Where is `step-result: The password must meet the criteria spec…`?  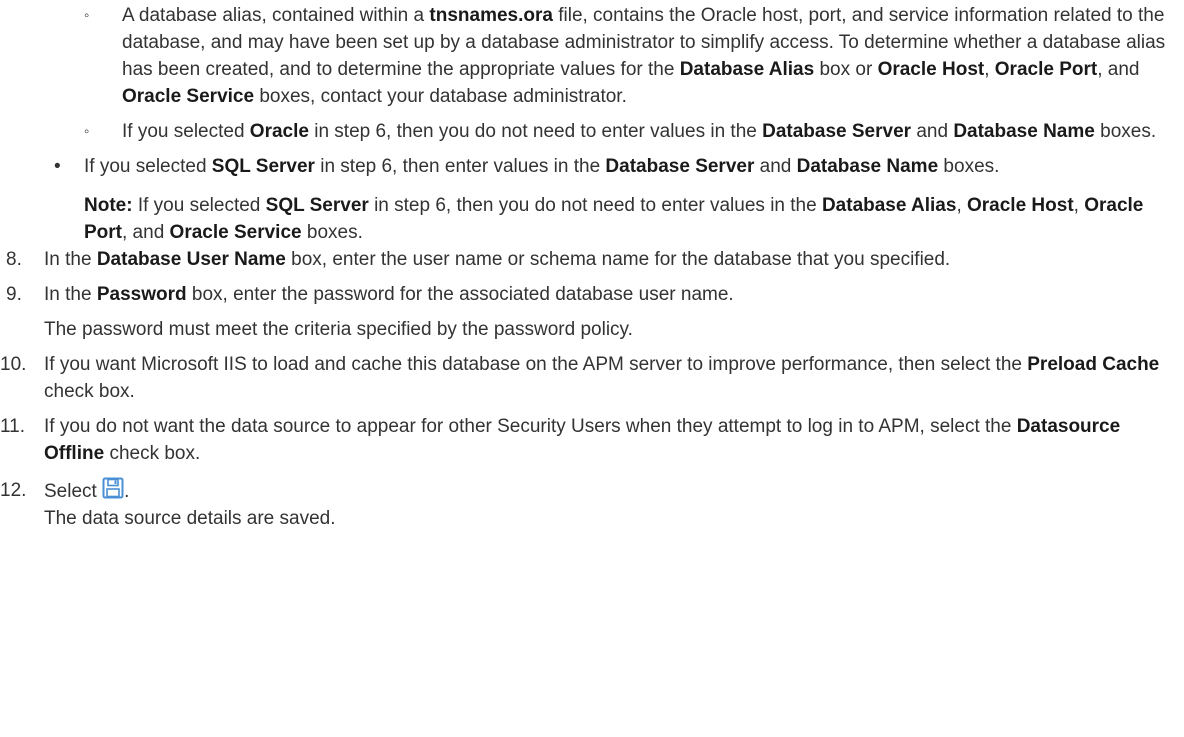 step-result: The password must meet the criteria spec… is located at coordinates (338, 329).